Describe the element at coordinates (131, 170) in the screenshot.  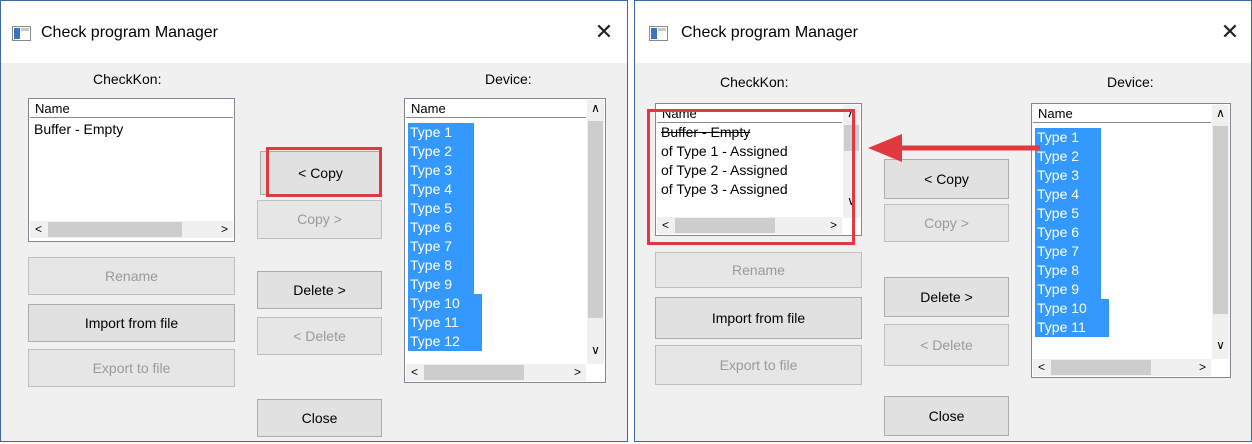
I see `checkkon-list: Name Buffer - Empty < >` at that location.